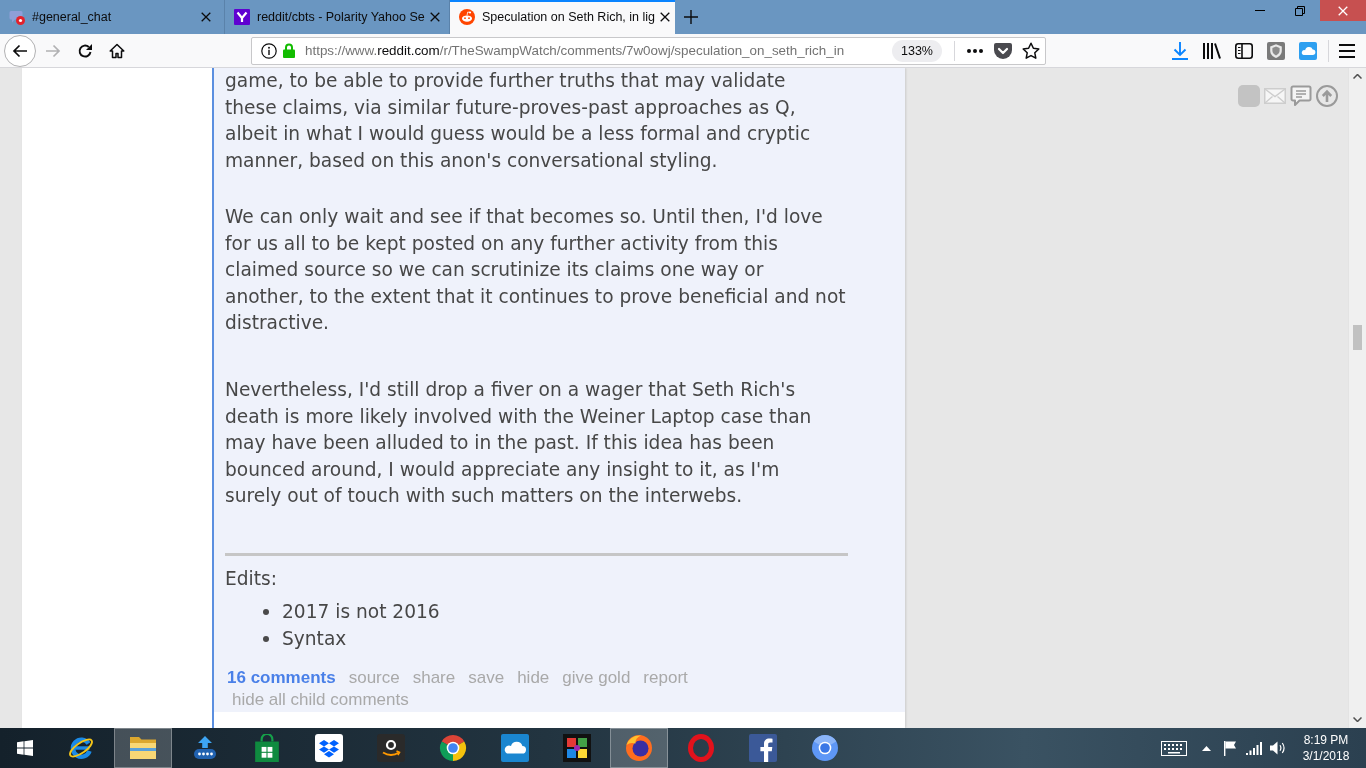 The image size is (1366, 768). I want to click on address-bar: https://www.reddit.com/r/TheSwampWatch/comments/7w0owj/speculation_on_seth_rich_in 133%, so click(648, 50).